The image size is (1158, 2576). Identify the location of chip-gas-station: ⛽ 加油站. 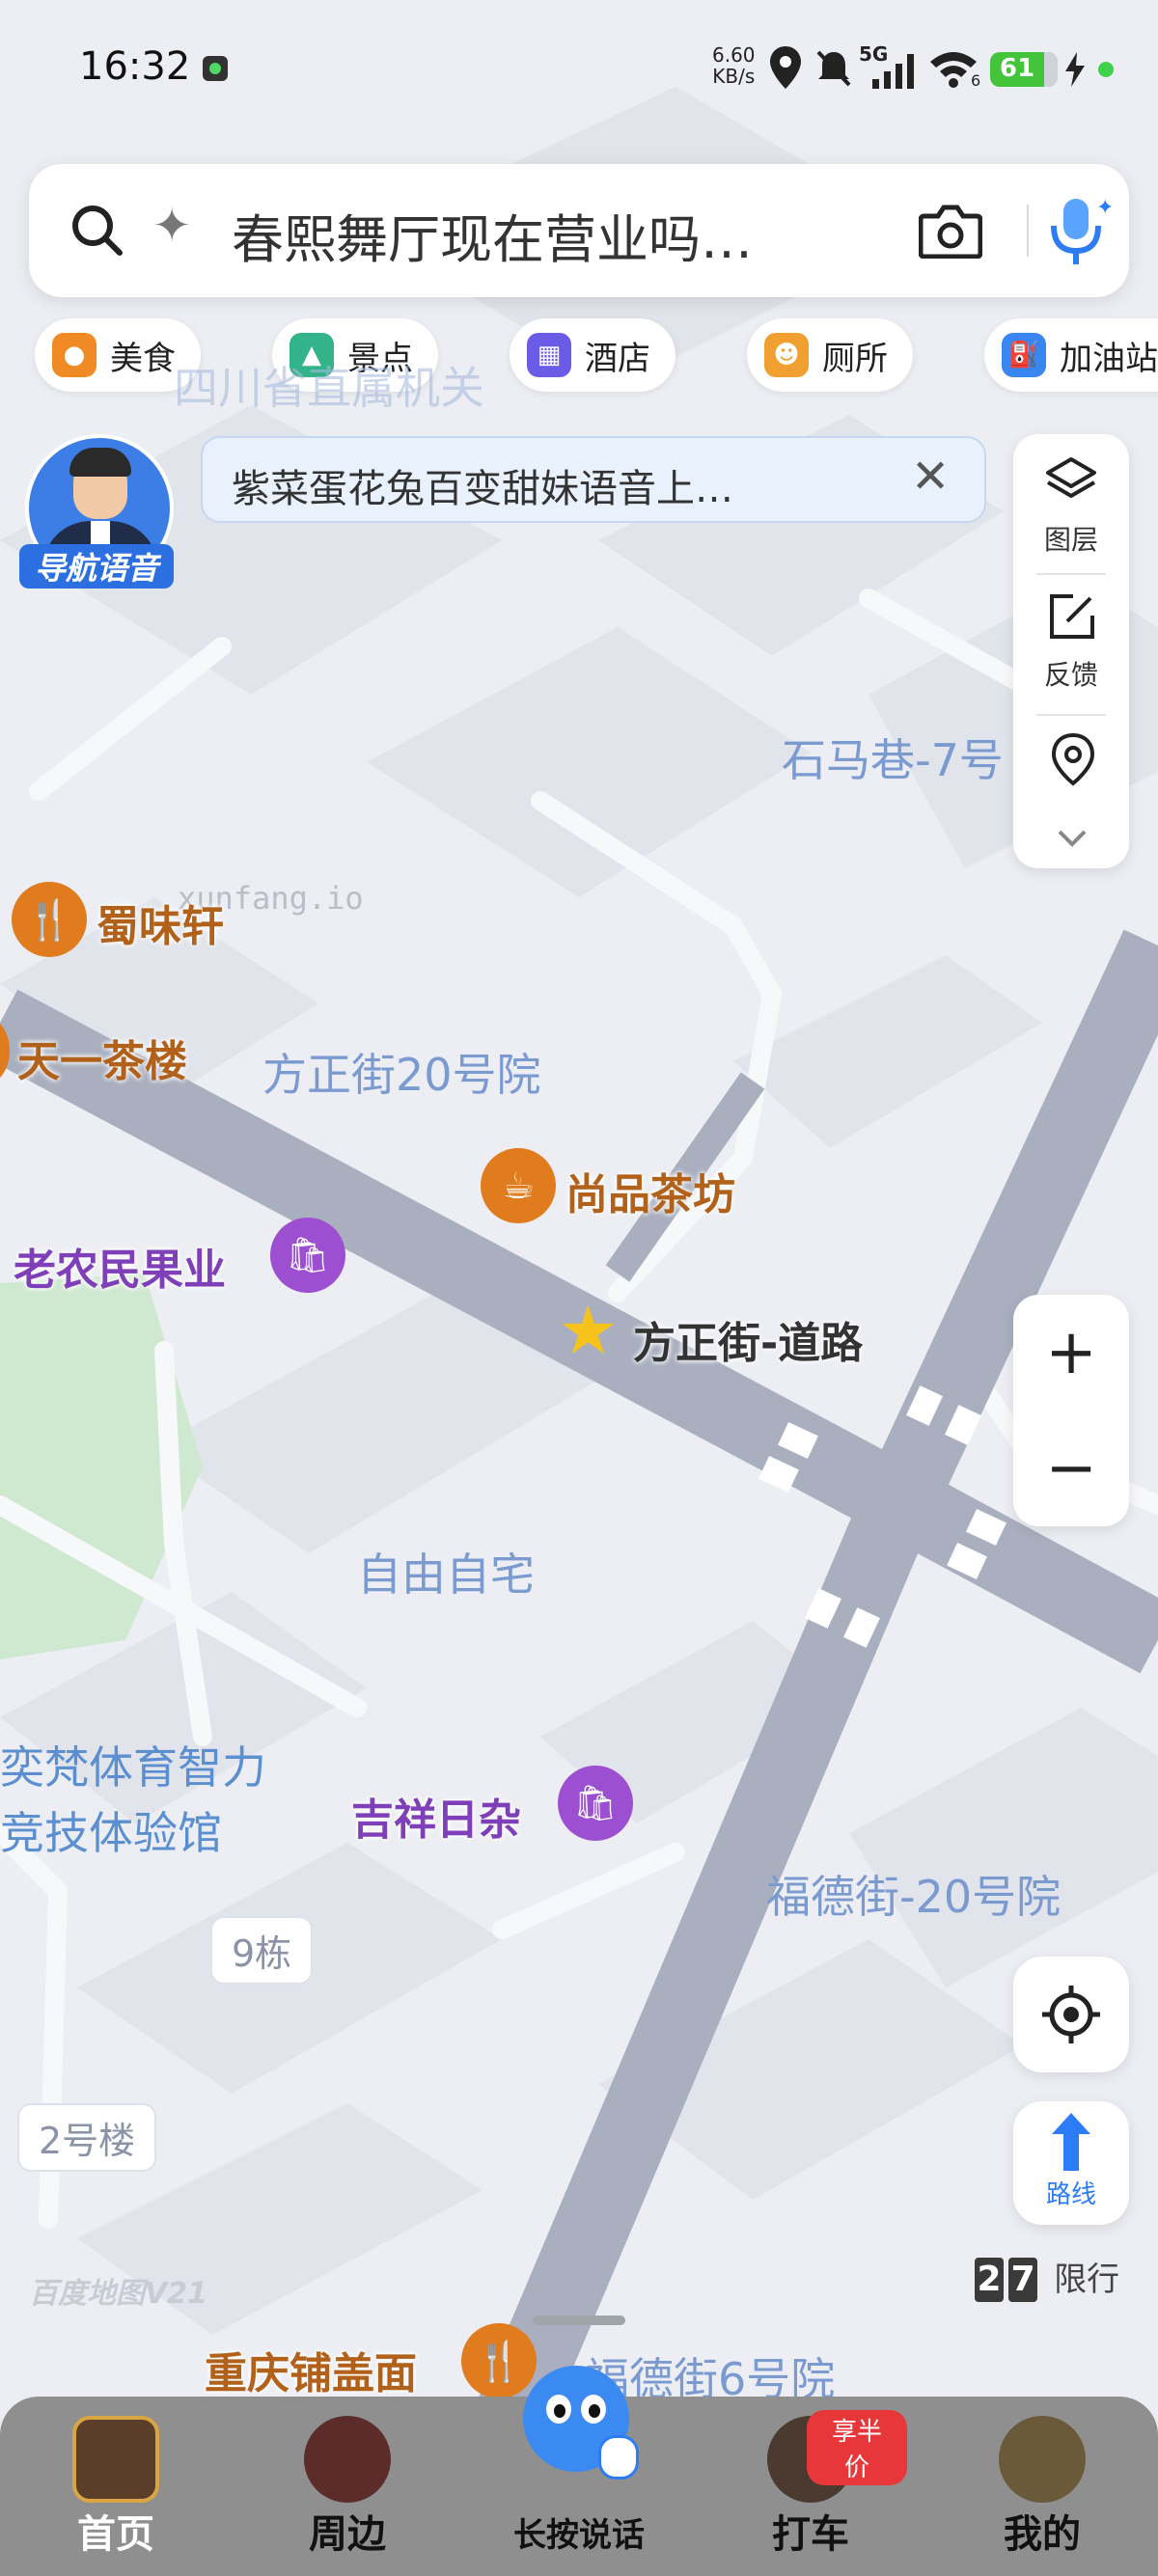
(1071, 355).